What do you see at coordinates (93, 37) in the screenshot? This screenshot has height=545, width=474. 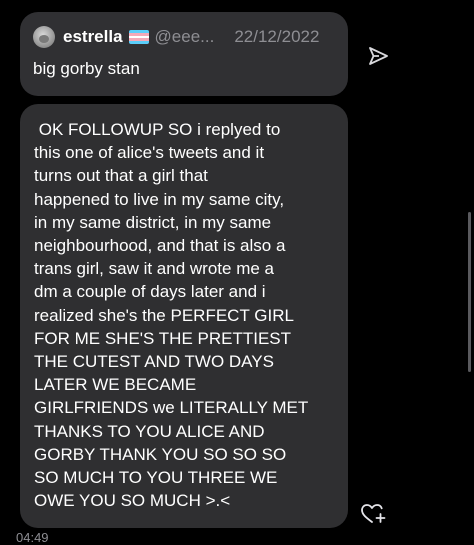 I see `display-name: estrella` at bounding box center [93, 37].